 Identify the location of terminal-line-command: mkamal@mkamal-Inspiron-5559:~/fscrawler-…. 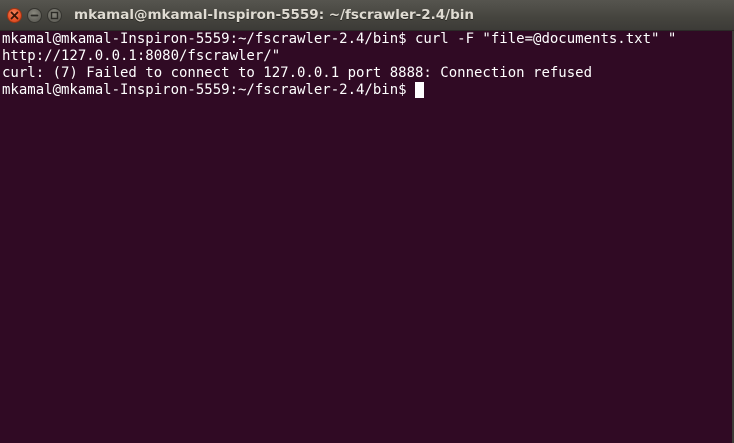
(339, 39).